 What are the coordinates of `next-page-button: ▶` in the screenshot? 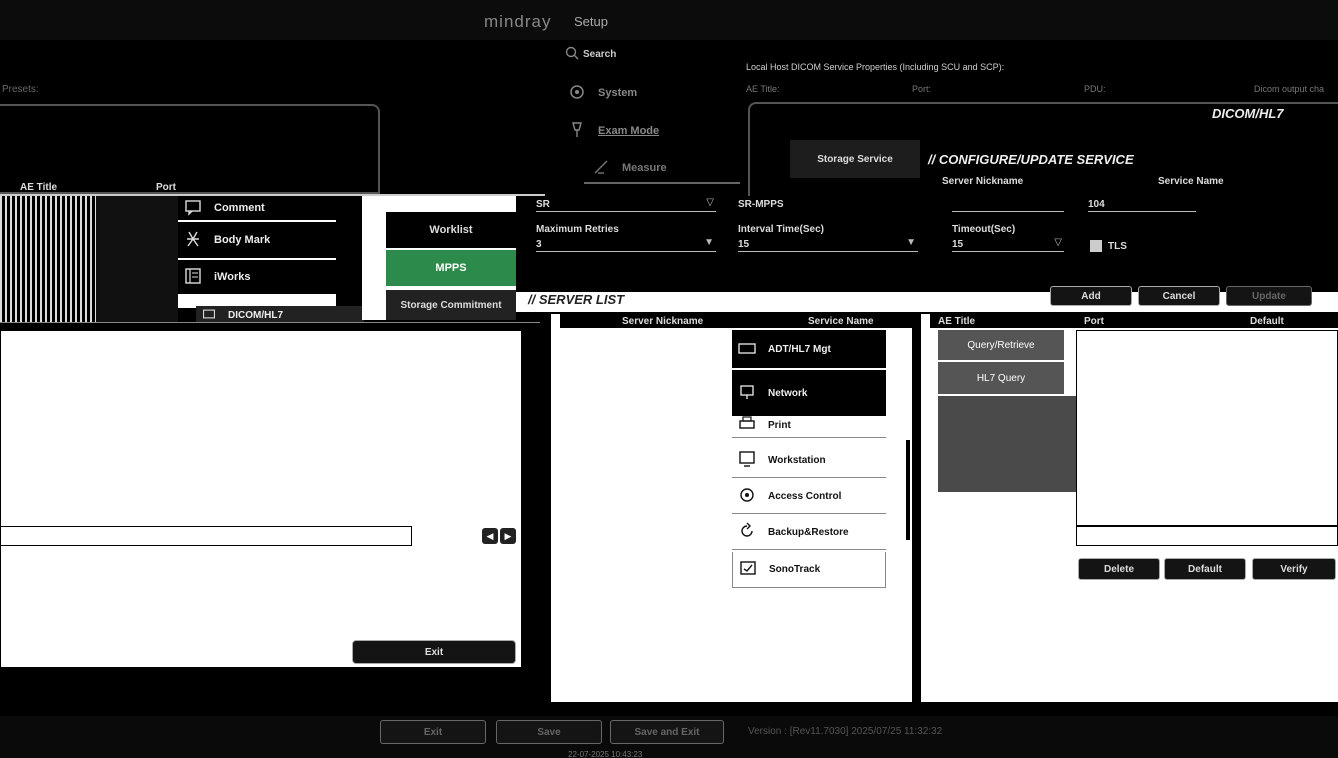 It's located at (508, 536).